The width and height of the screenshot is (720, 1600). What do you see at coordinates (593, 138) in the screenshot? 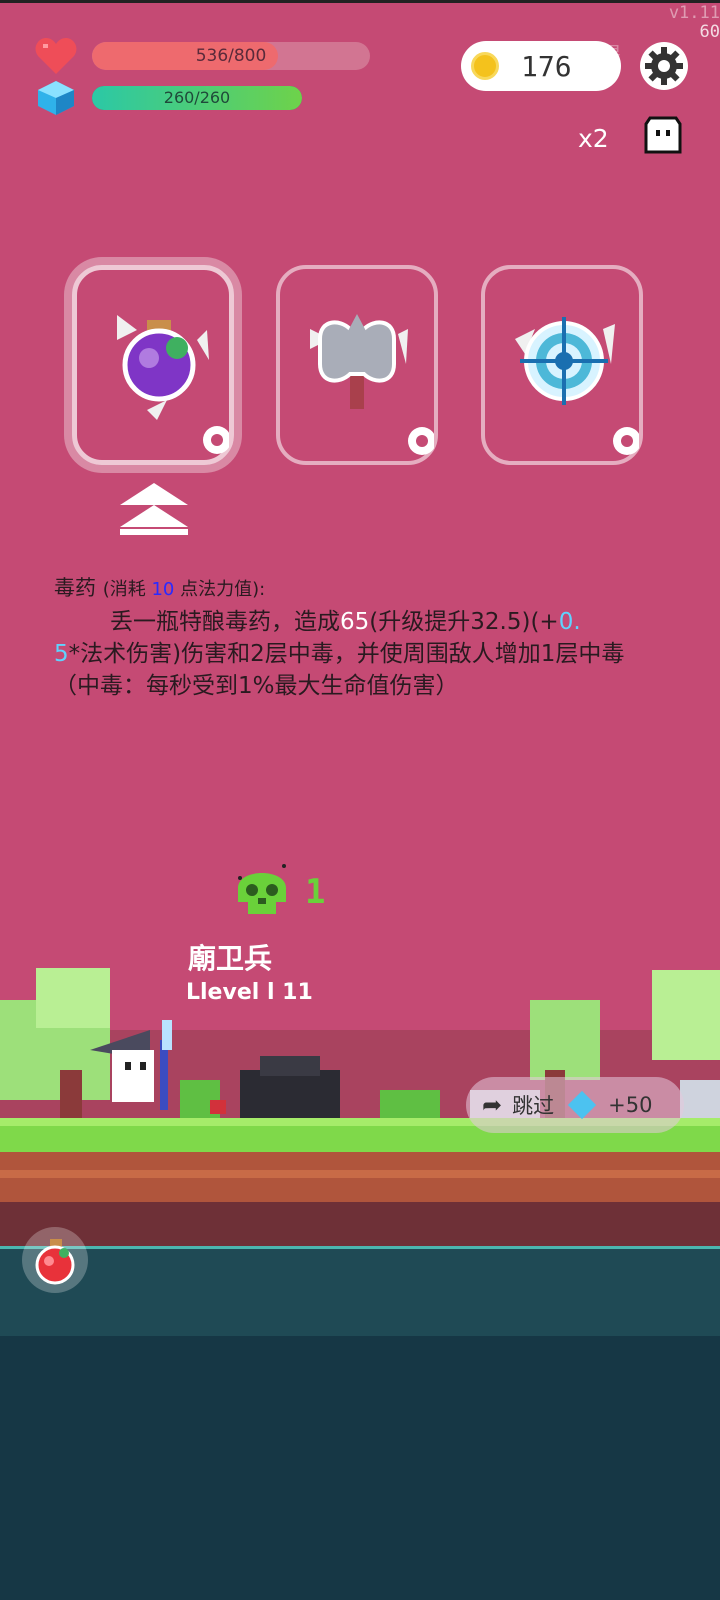
I see `game-speed-button: x2` at bounding box center [593, 138].